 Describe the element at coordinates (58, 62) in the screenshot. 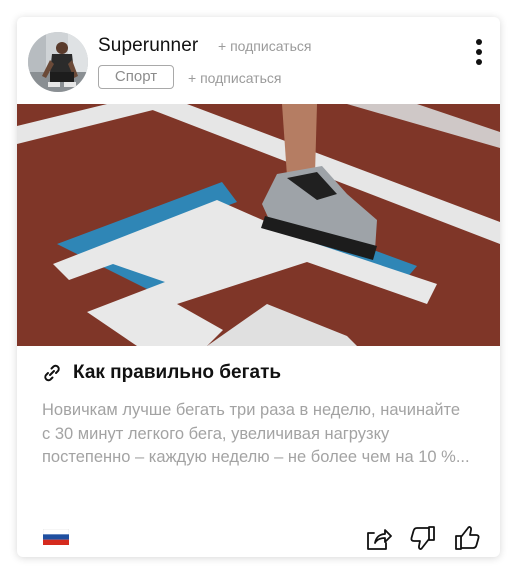

I see `author-avatar` at that location.